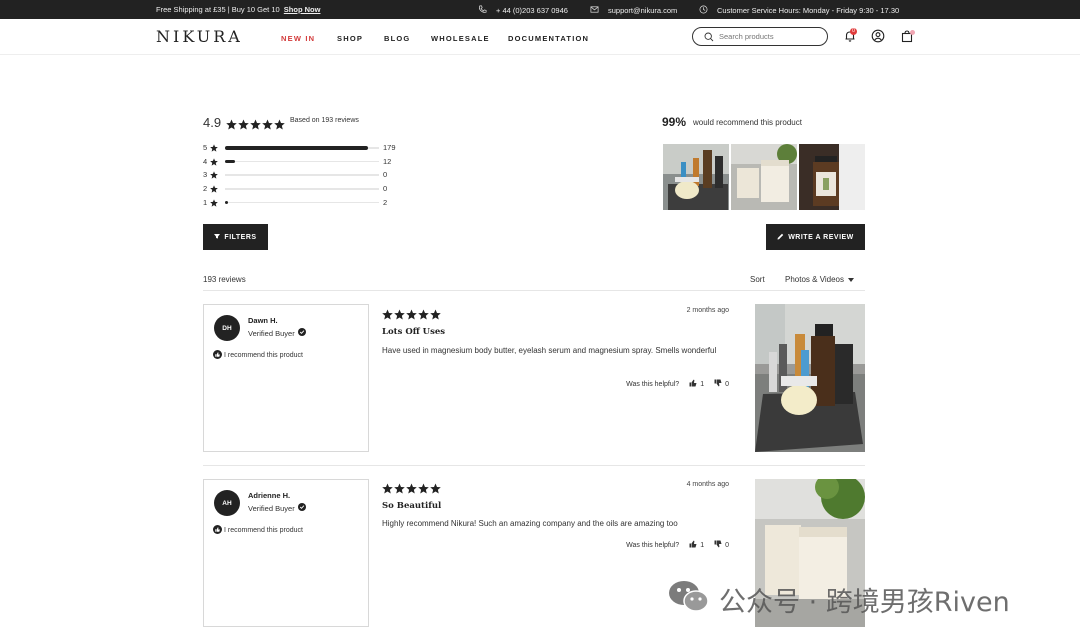 The height and width of the screenshot is (639, 1080). I want to click on rating-bar-track, so click(302, 202).